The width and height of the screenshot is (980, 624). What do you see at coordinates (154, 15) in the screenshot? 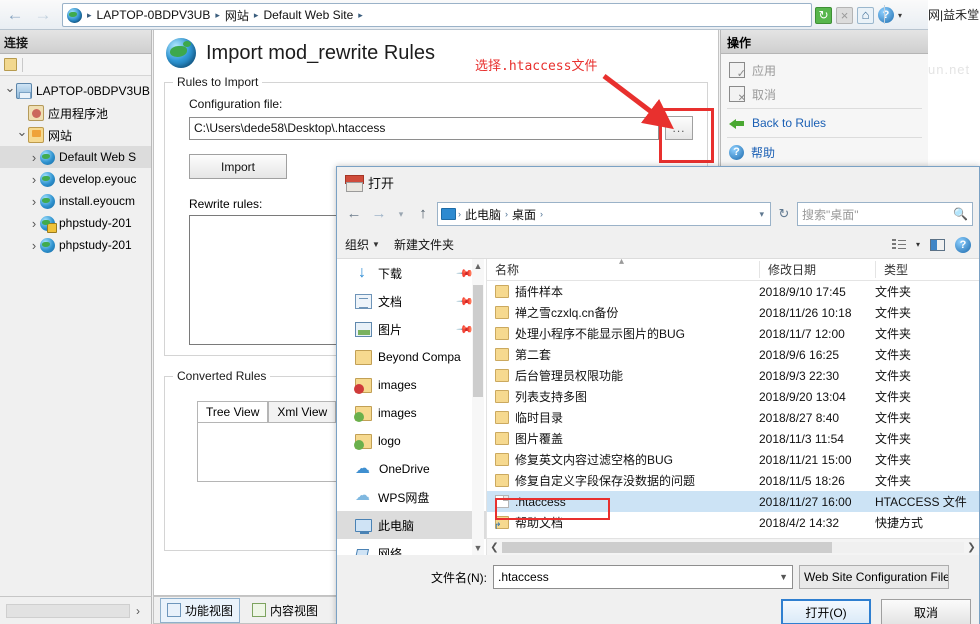
I see `breadcrumb-item-server: LAPTOP-0BDPV3UB` at bounding box center [154, 15].